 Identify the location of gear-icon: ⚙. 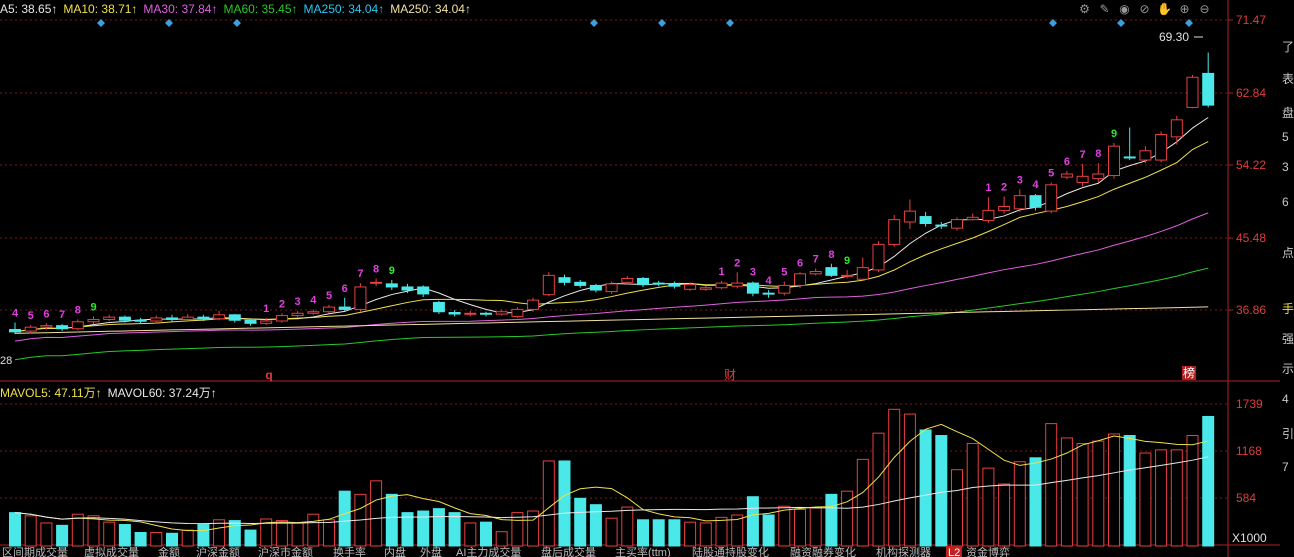
(1084, 9).